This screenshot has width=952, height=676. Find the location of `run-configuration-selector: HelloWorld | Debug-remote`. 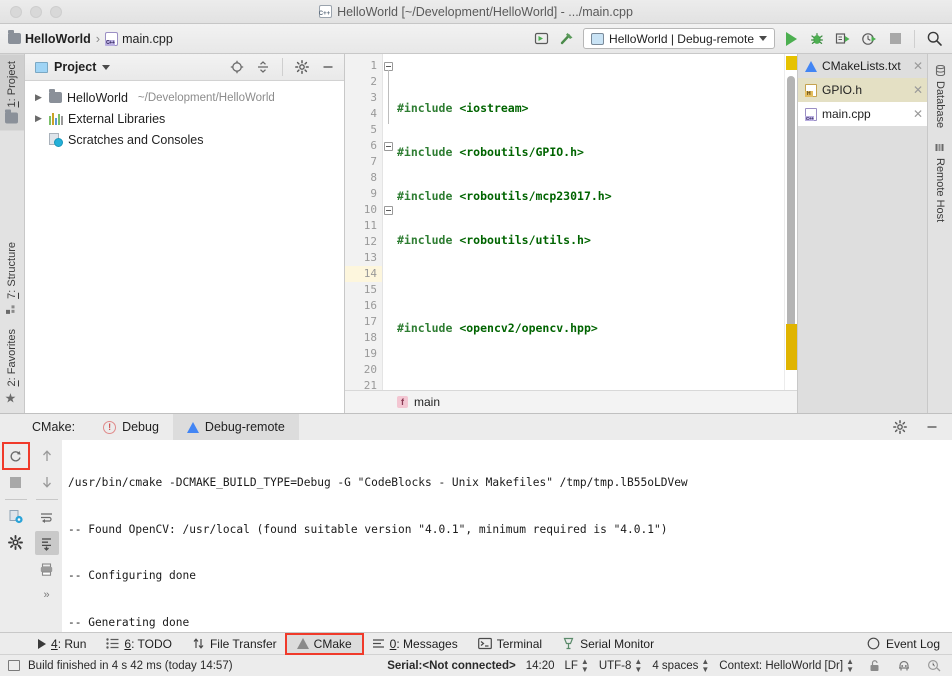

run-configuration-selector: HelloWorld | Debug-remote is located at coordinates (679, 38).